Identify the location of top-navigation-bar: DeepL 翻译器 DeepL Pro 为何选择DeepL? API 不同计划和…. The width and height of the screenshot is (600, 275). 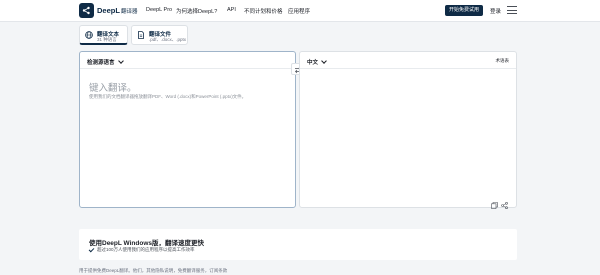
(300, 11).